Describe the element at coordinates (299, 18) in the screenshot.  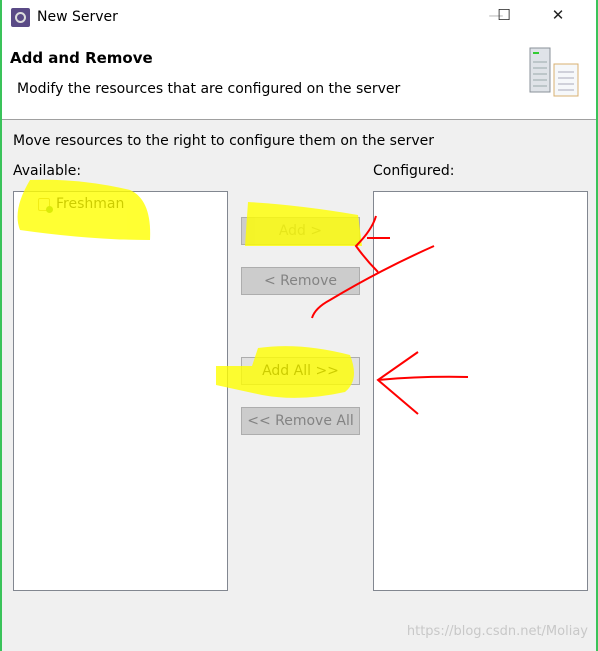
I see `title-bar: New Server — ☐ ✕` at that location.